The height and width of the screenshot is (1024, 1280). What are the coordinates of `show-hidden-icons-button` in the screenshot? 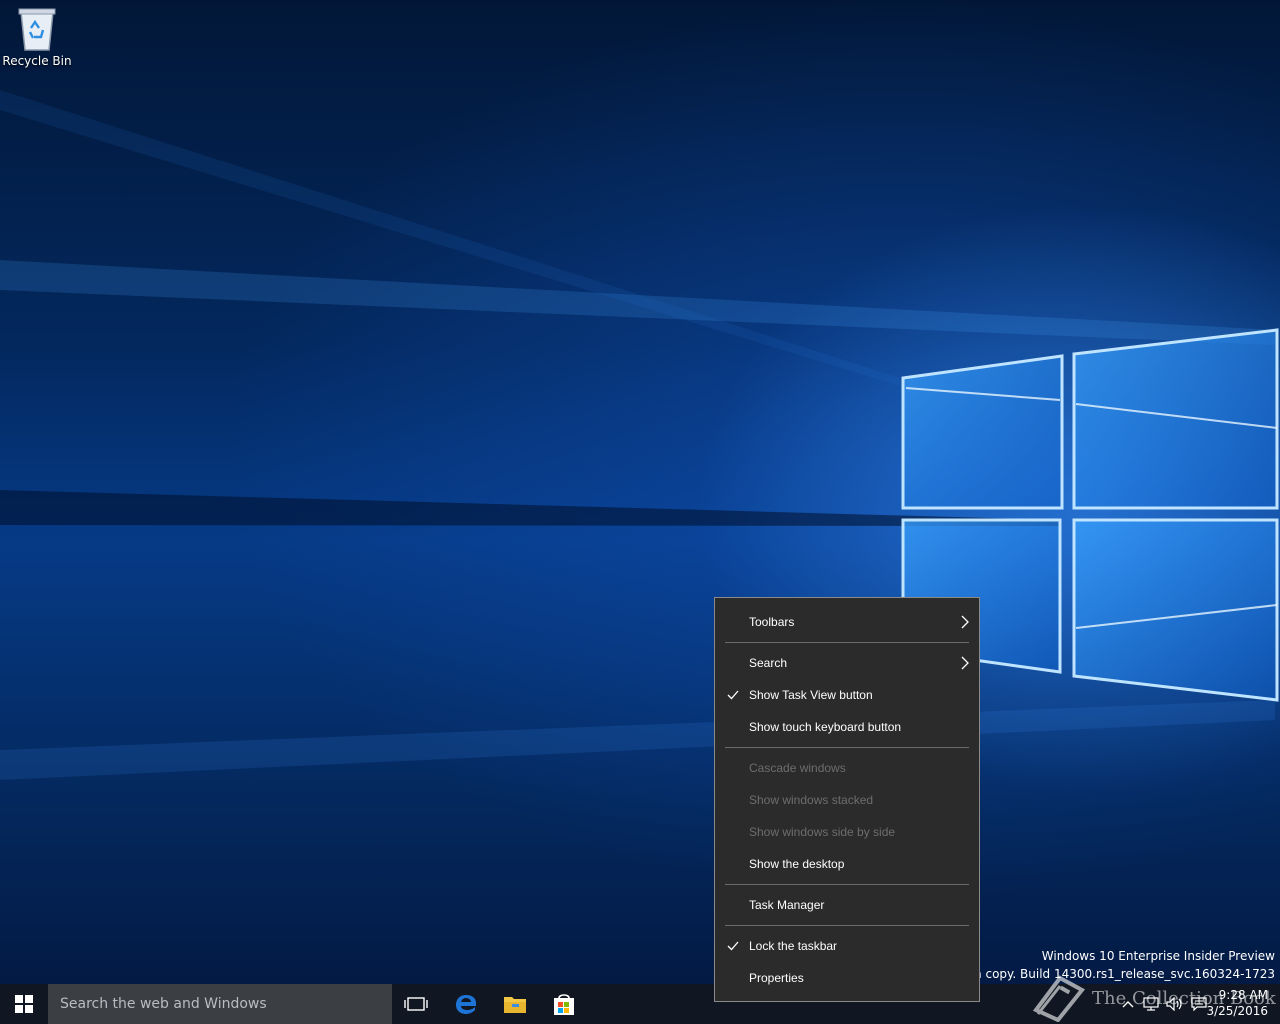 It's located at (1128, 1004).